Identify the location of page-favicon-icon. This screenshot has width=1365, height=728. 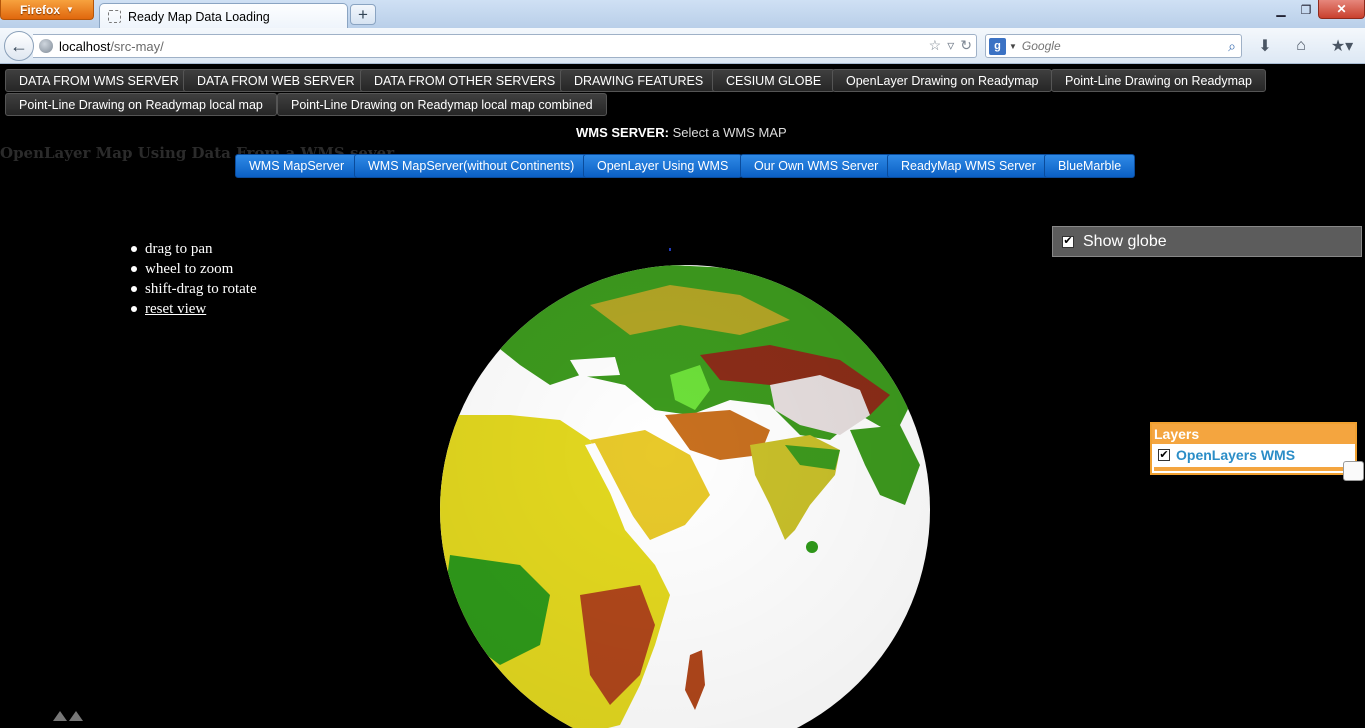
(114, 16).